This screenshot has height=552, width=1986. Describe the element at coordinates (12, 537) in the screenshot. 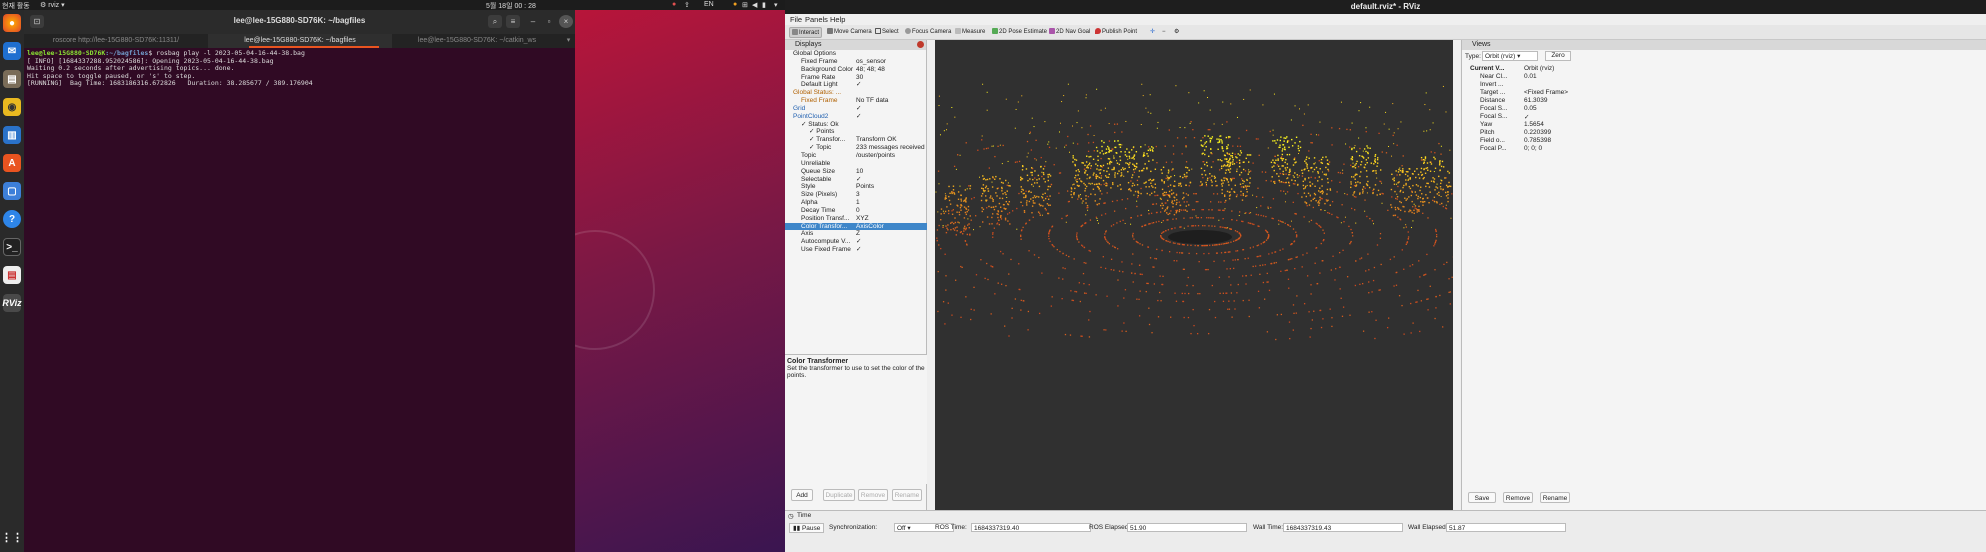

I see `show-apps-icon: ⋮⋮` at that location.